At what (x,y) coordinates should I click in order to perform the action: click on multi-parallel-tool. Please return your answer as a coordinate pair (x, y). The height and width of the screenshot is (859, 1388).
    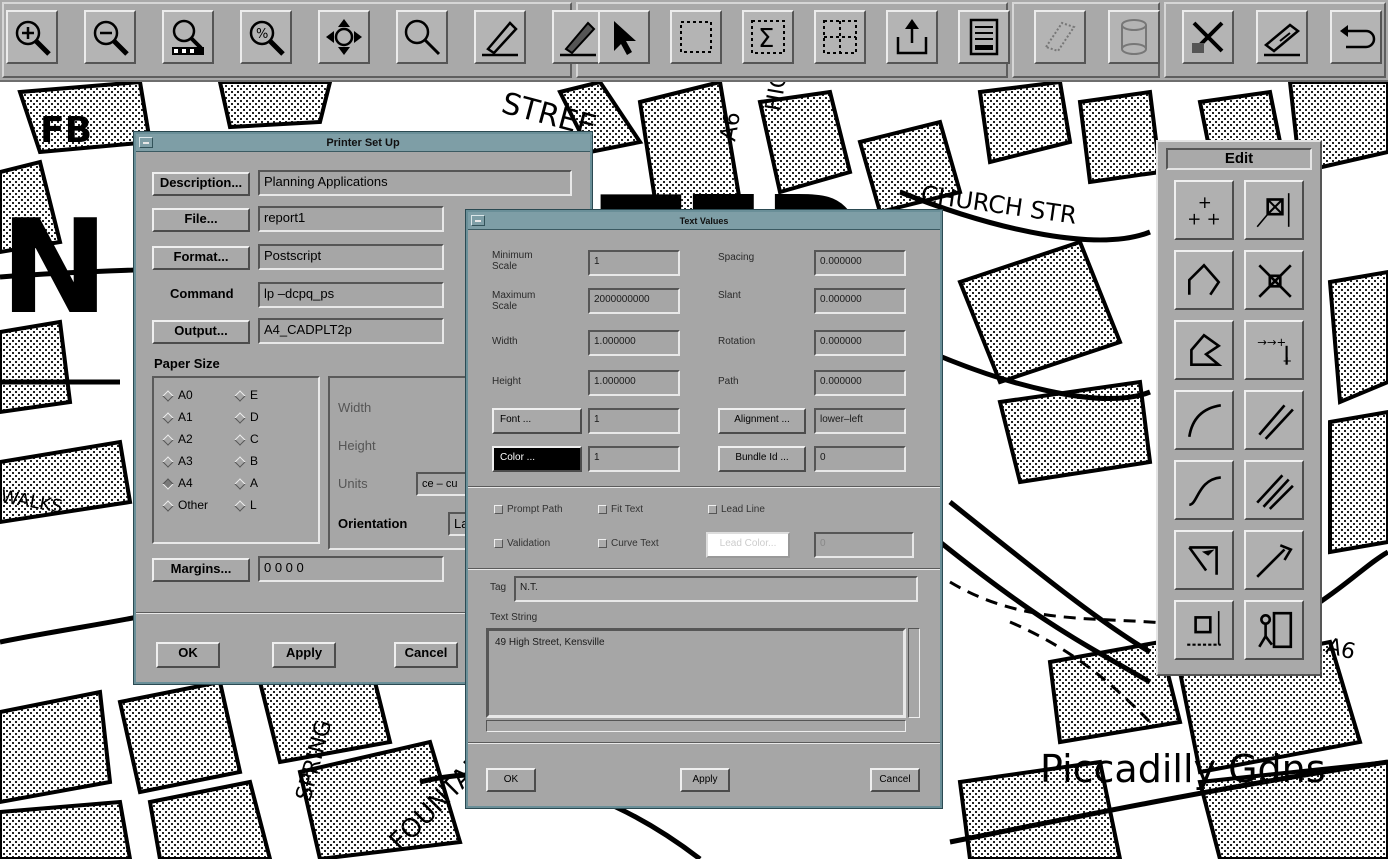
    Looking at the image, I should click on (1274, 490).